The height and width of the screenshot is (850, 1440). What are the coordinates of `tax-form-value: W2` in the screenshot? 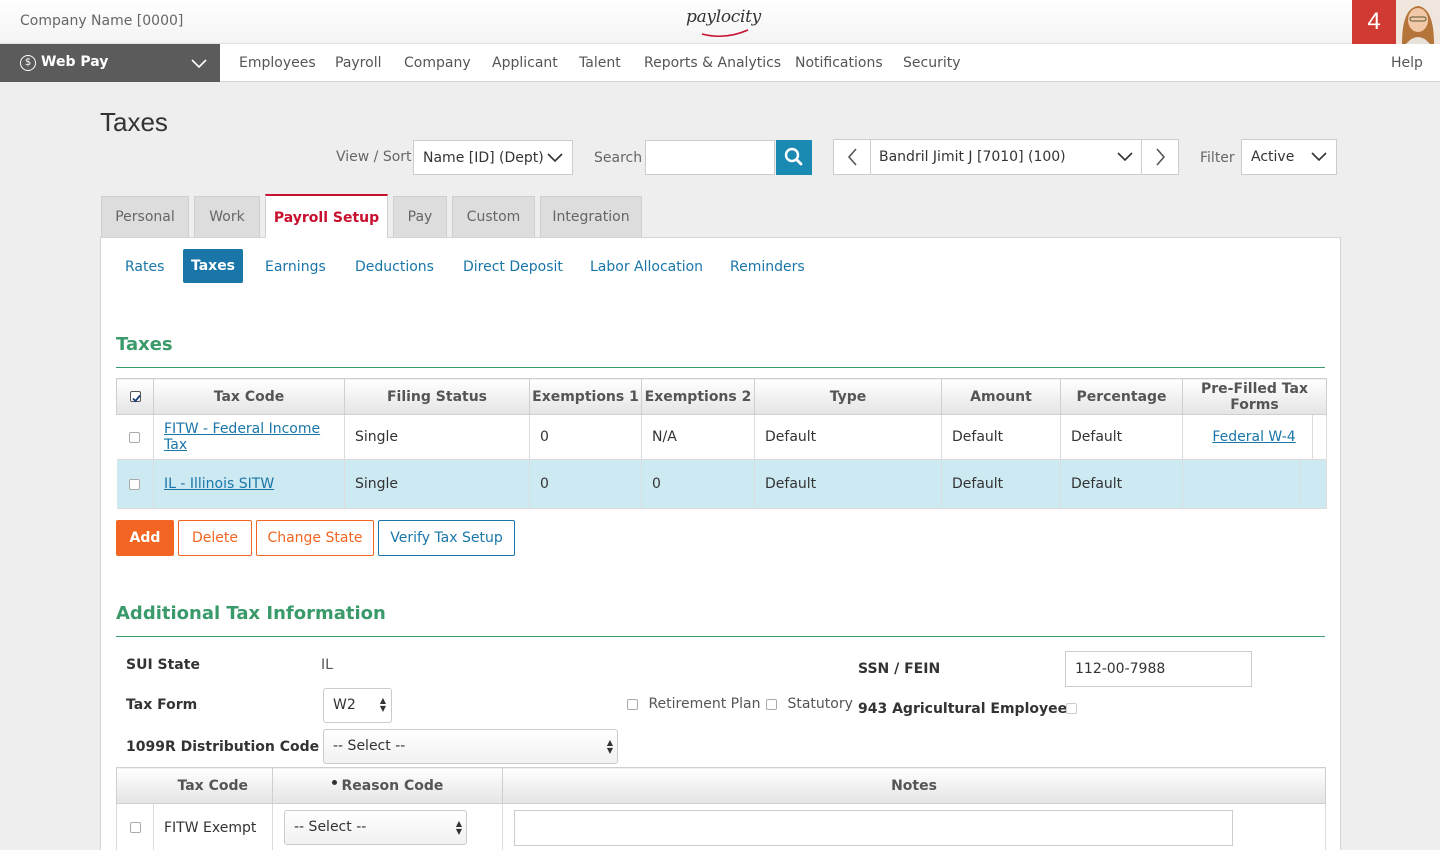 It's located at (344, 705).